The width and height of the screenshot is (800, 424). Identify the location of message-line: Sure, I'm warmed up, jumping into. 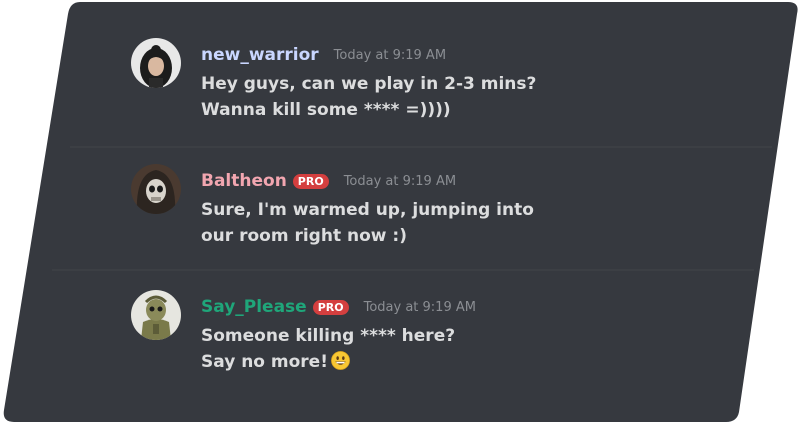
(367, 210).